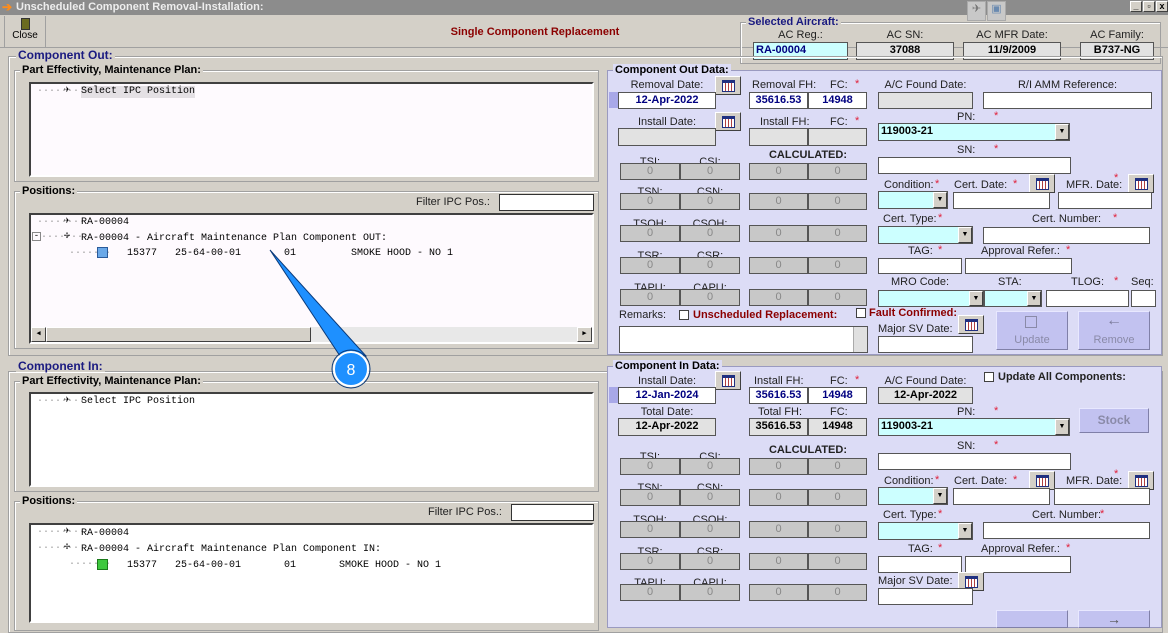 The height and width of the screenshot is (633, 1168). Describe the element at coordinates (318, 303) in the screenshot. I see `callout-pointer` at that location.